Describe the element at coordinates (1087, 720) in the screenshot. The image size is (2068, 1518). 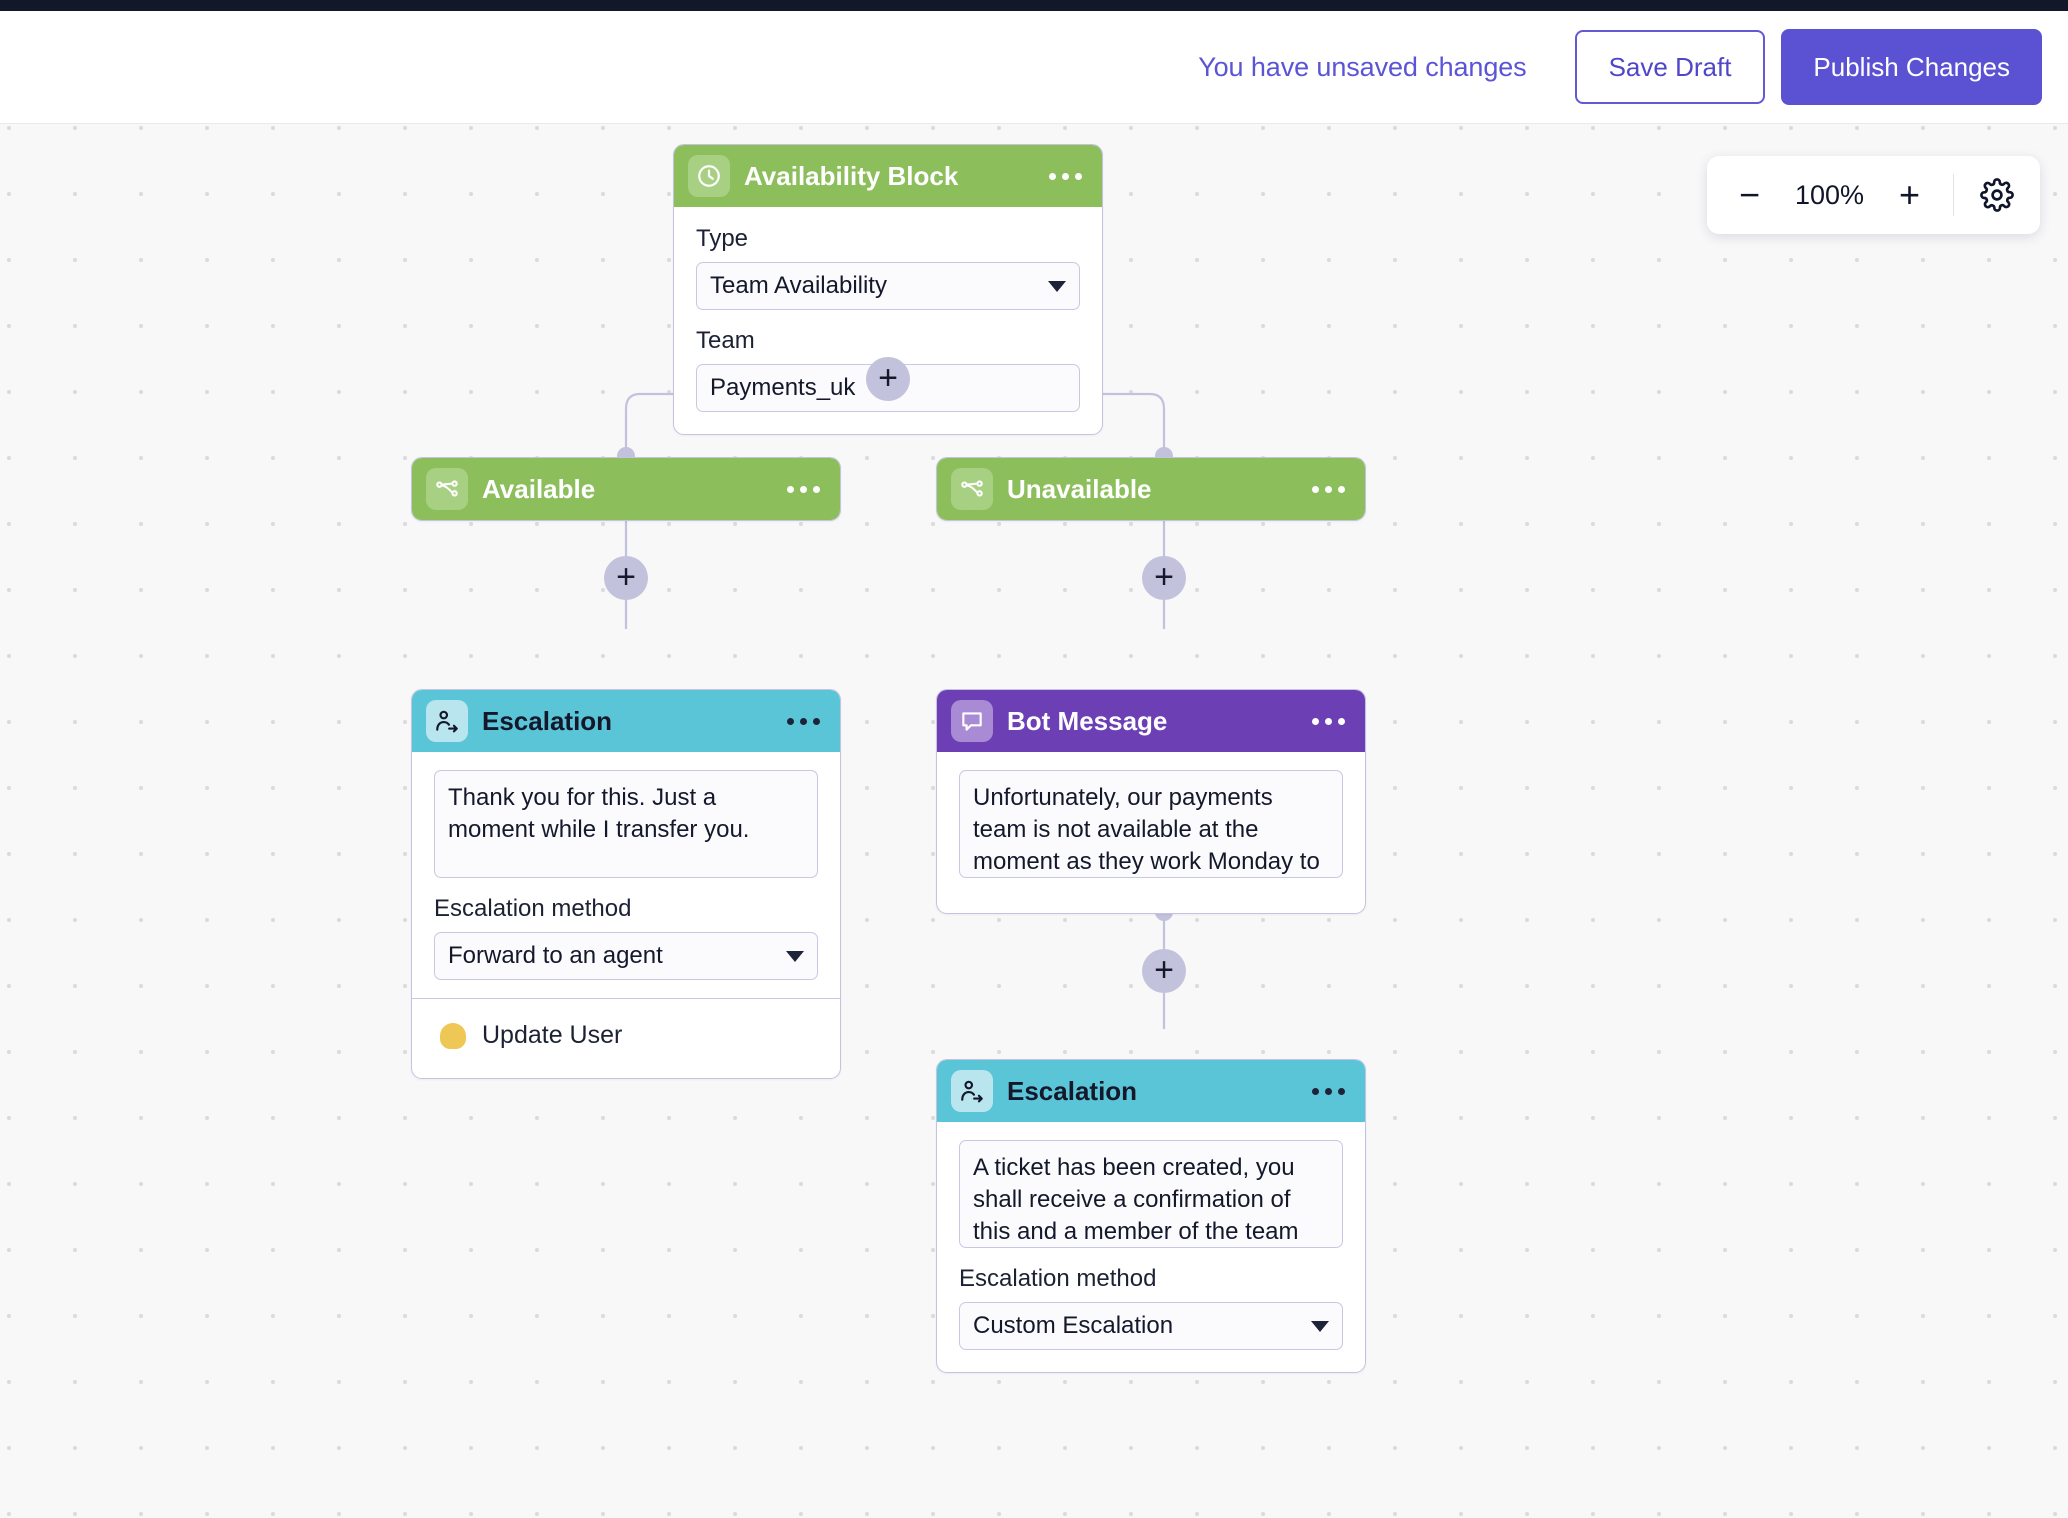
I see `node-title: Bot Message` at that location.